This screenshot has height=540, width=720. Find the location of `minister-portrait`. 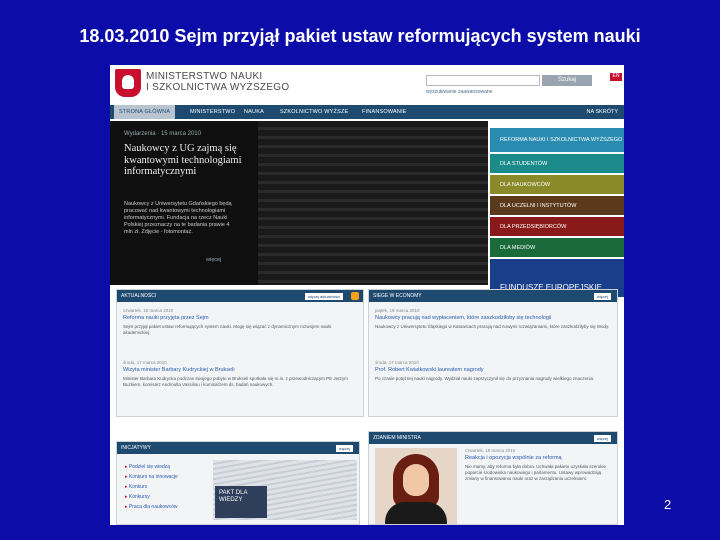

minister-portrait is located at coordinates (416, 486).